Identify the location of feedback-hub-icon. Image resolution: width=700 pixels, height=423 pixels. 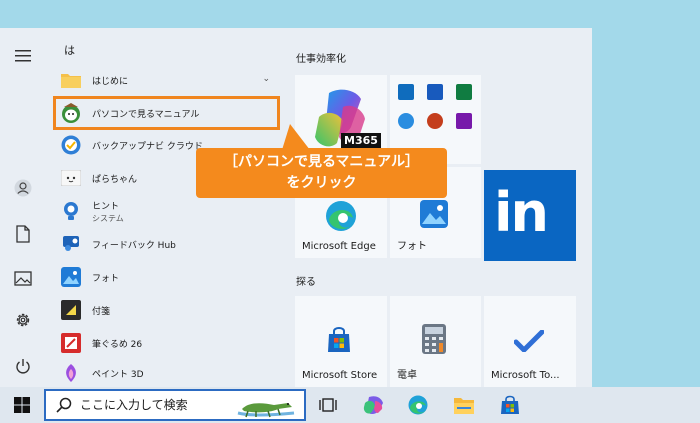
(71, 244).